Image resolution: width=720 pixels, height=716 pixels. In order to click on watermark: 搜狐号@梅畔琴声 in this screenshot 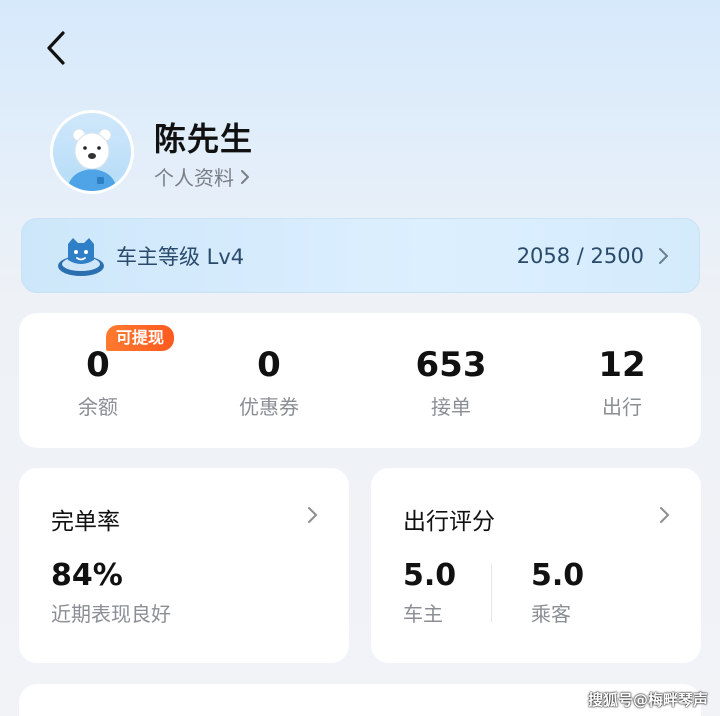, I will do `click(647, 700)`.